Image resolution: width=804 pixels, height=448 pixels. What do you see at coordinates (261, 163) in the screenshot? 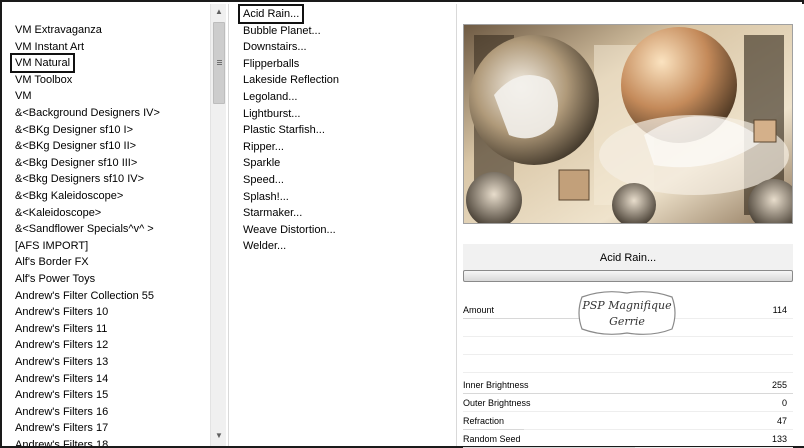
I see `filter-item: Sparkle` at bounding box center [261, 163].